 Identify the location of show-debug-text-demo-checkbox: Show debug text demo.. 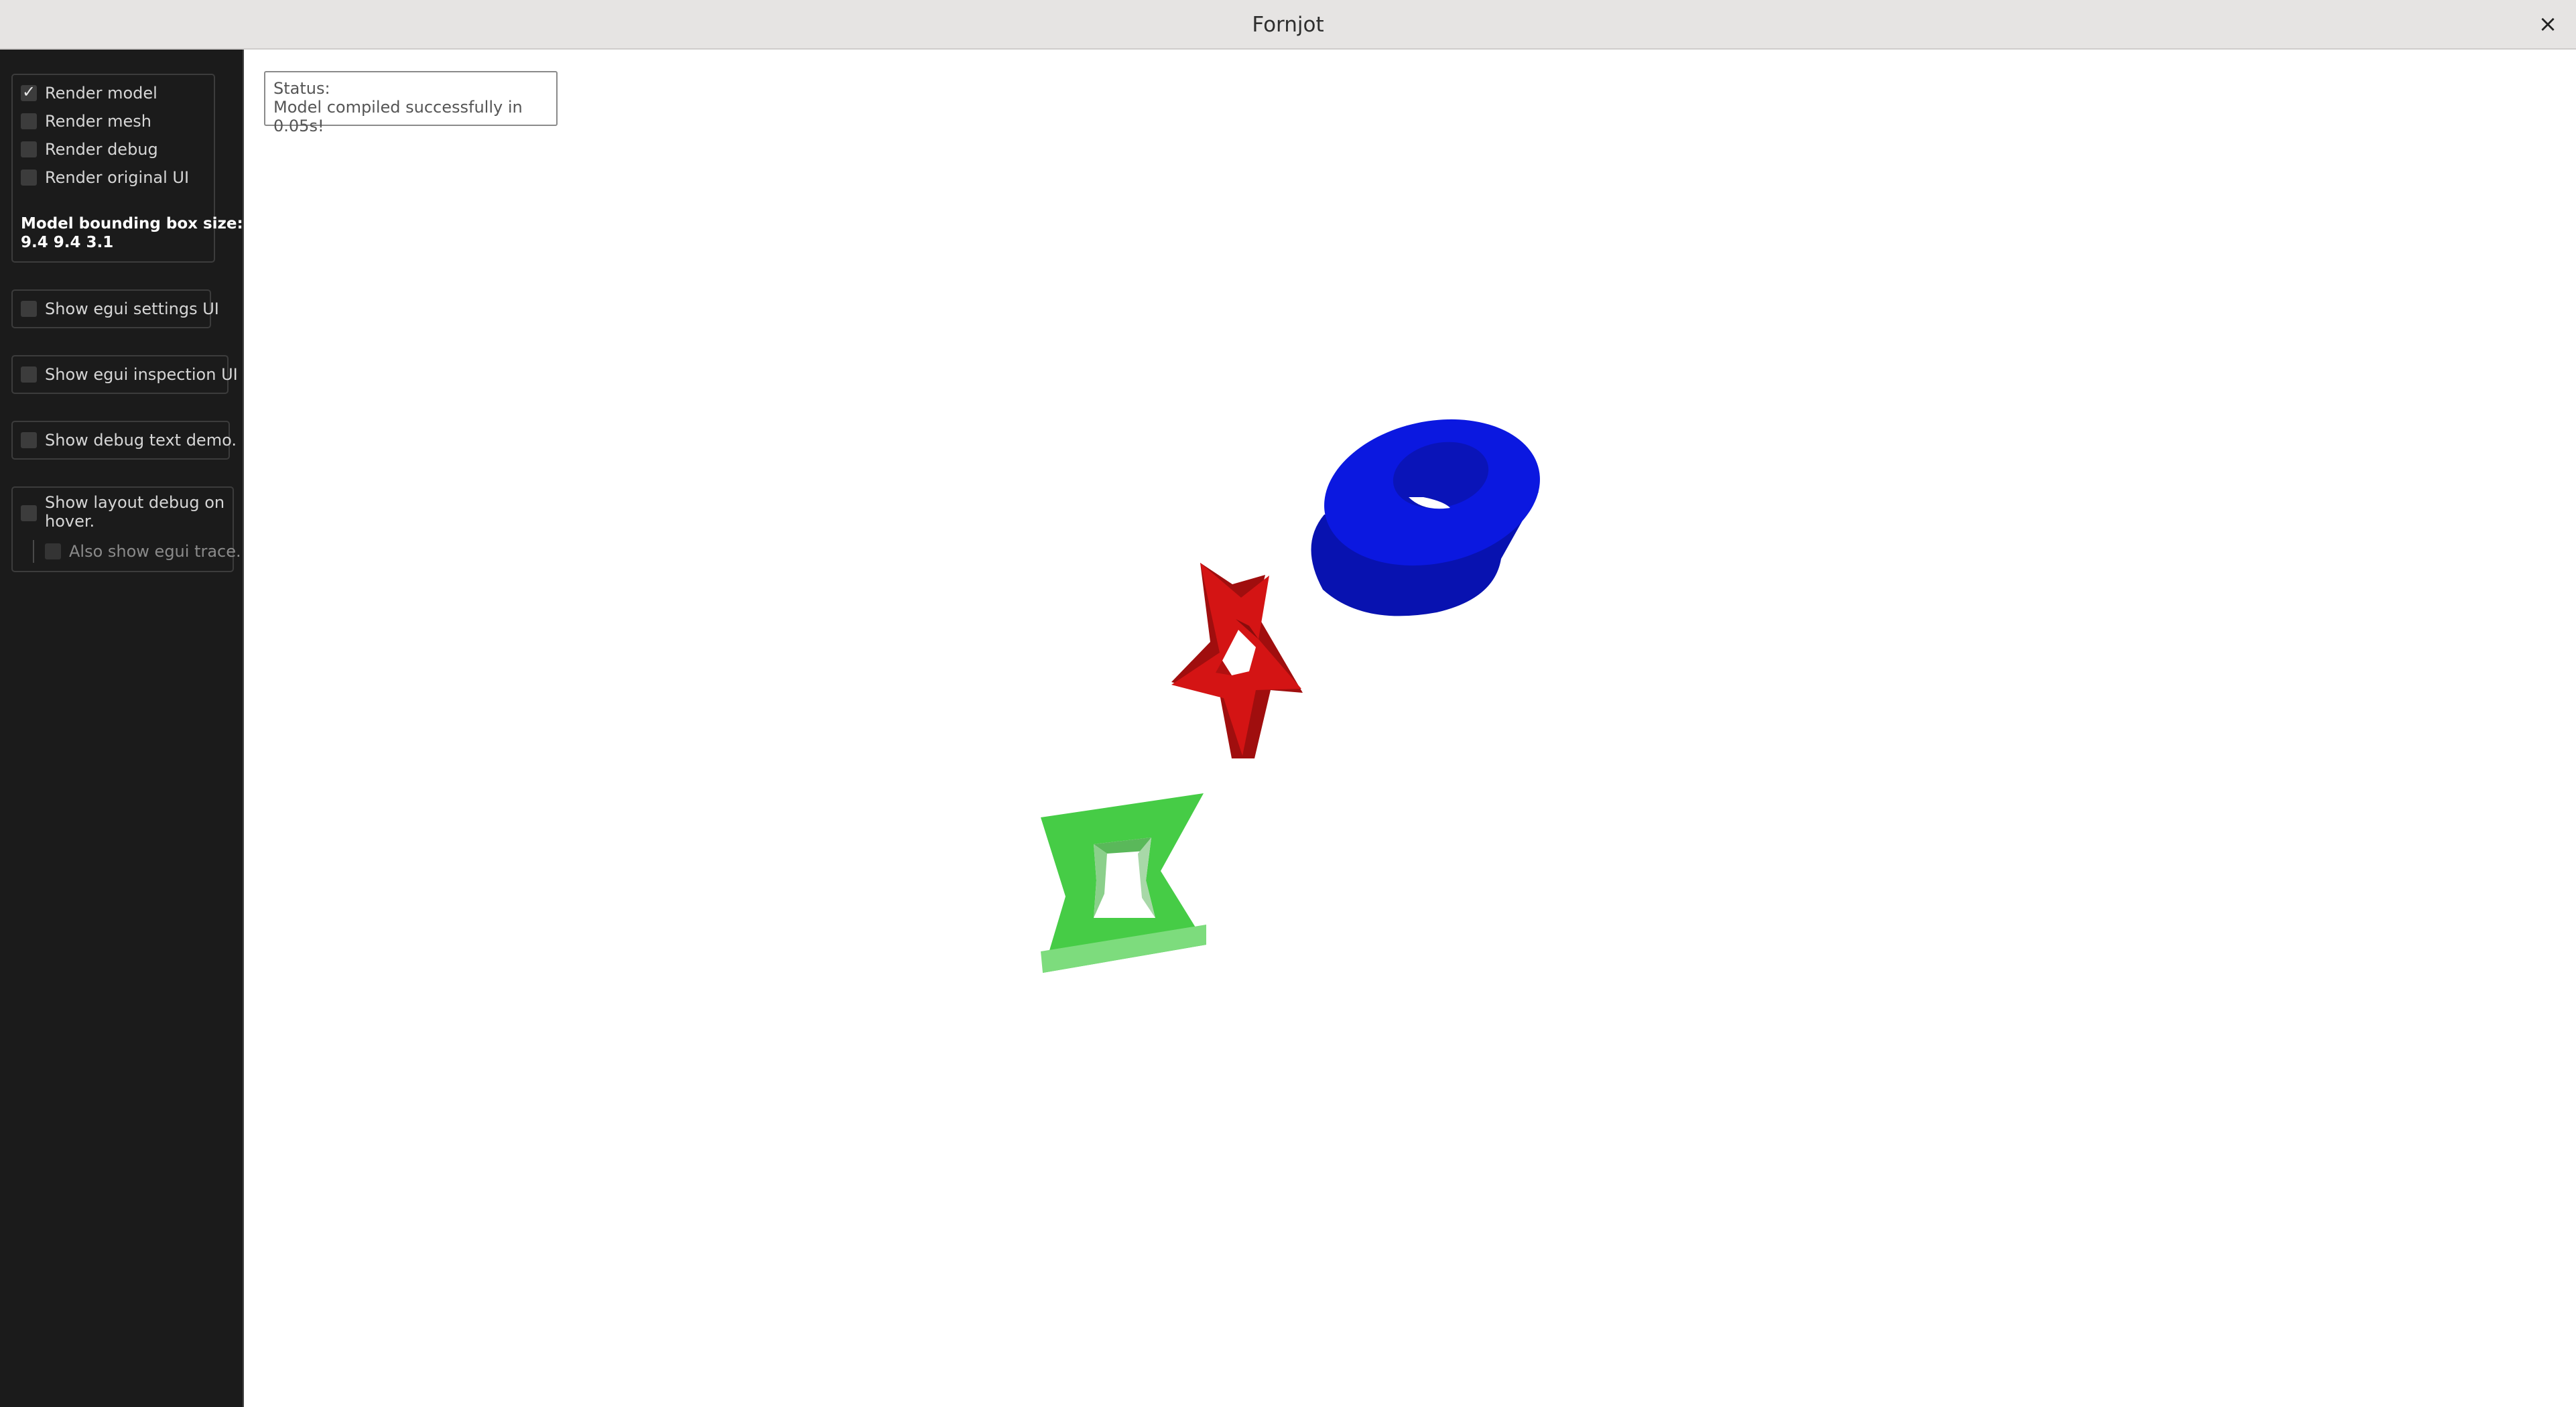
(129, 441).